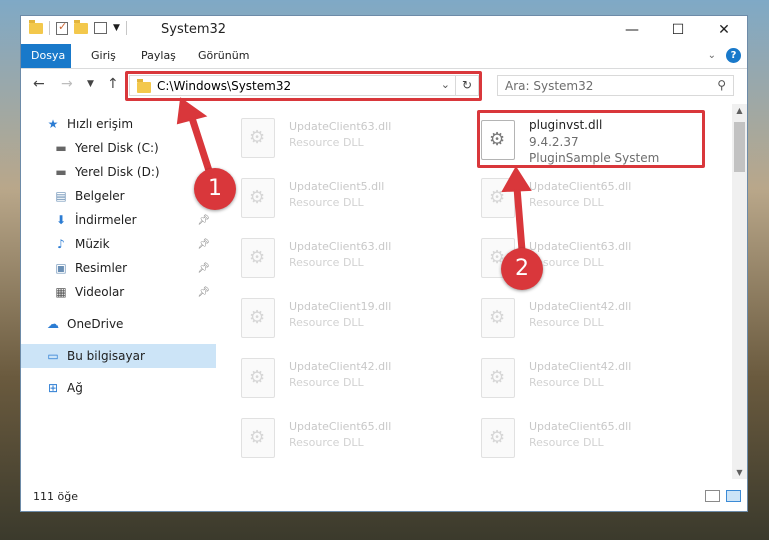 The height and width of the screenshot is (540, 769). I want to click on arrow-2-head, so click(516, 179).